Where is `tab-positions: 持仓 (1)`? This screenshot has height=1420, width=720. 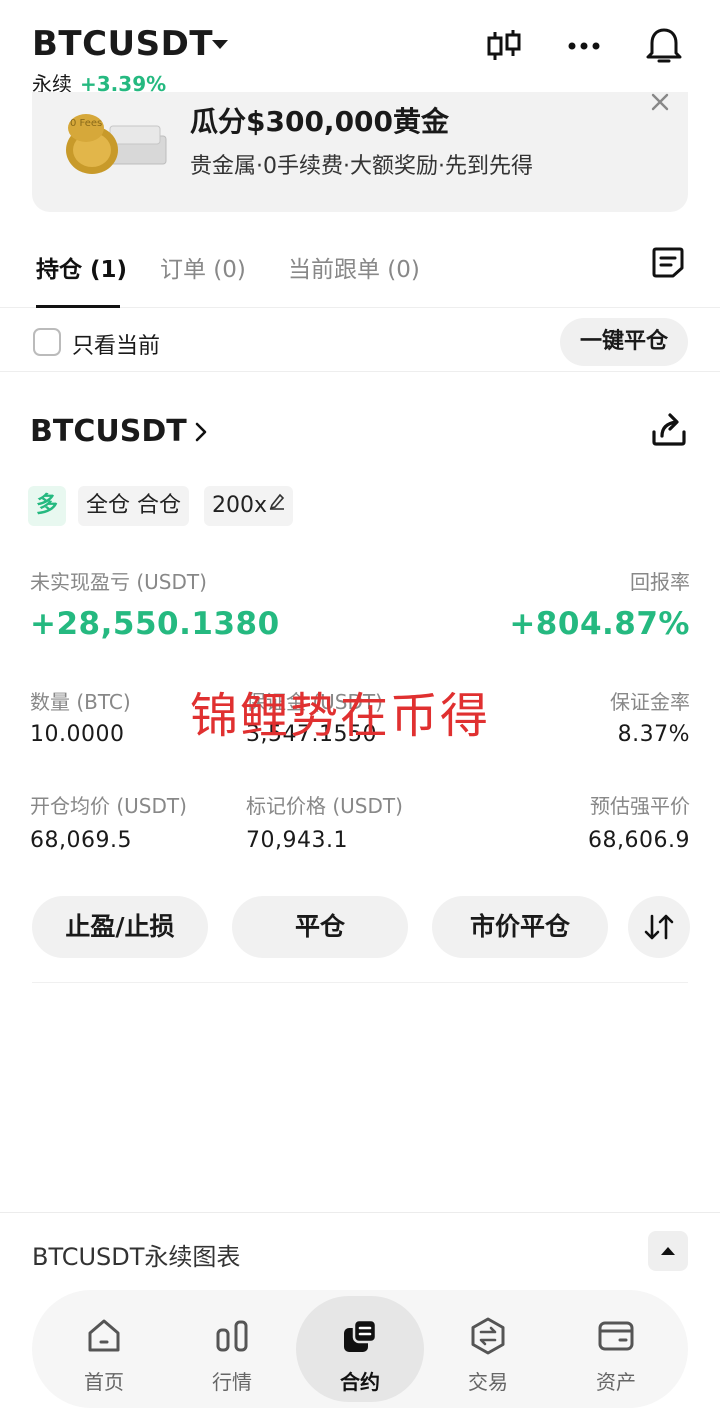
tab-positions: 持仓 (1) is located at coordinates (81, 267).